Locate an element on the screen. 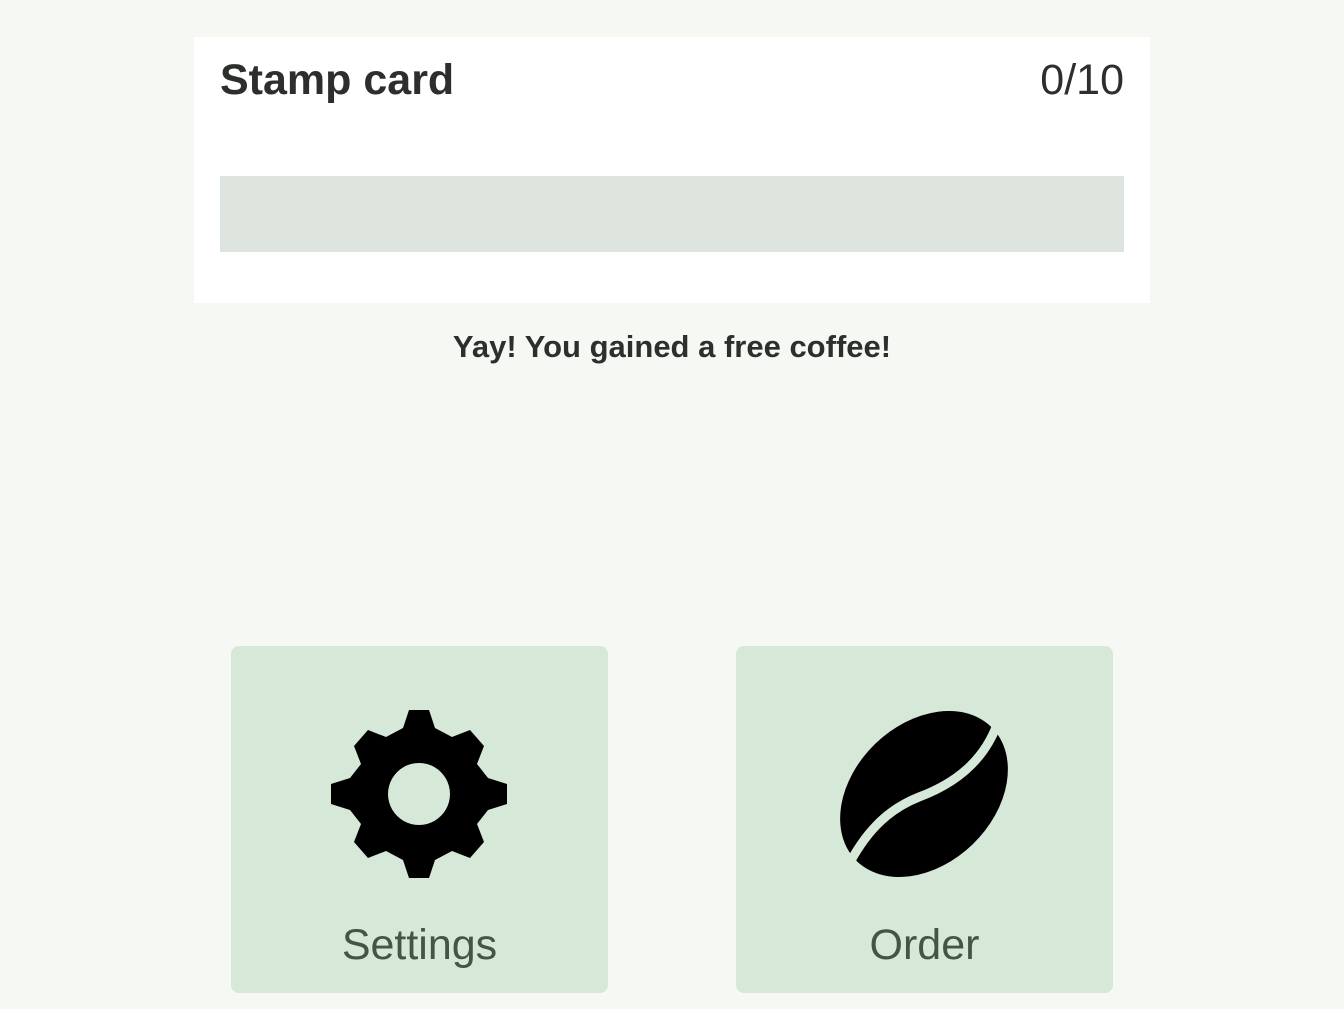 This screenshot has height=1009, width=1344. coffee-bean-icon is located at coordinates (924, 794).